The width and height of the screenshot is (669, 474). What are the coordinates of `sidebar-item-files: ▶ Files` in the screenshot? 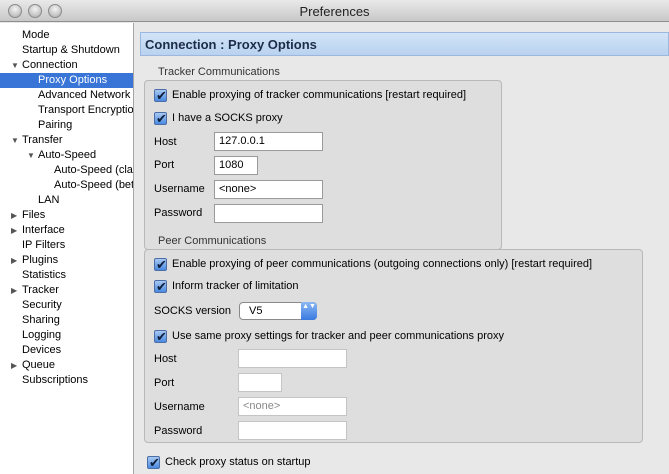 It's located at (66, 215).